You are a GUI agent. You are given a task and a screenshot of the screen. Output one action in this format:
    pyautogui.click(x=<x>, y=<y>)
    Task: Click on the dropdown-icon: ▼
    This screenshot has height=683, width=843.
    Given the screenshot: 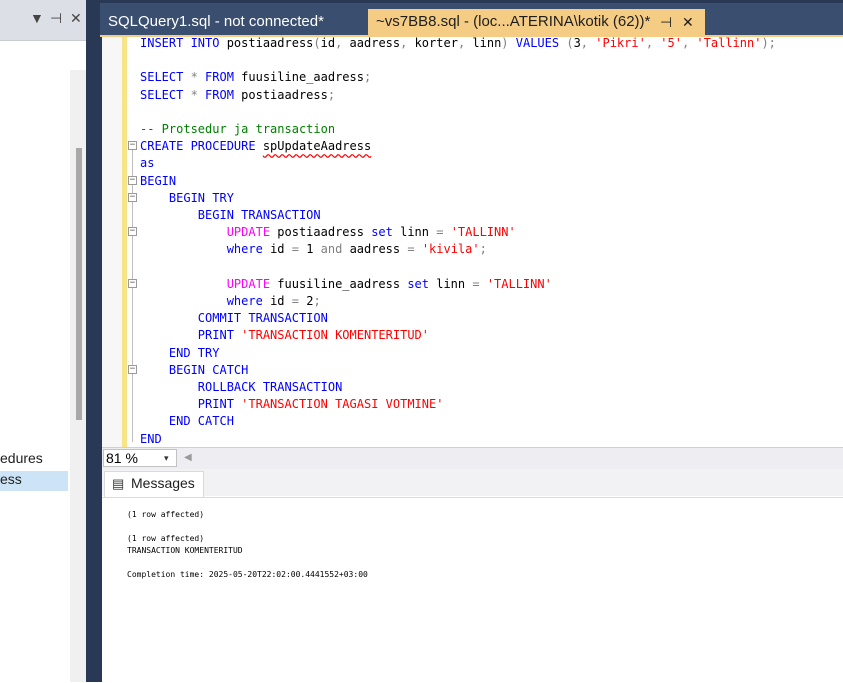 What is the action you would take?
    pyautogui.click(x=37, y=18)
    